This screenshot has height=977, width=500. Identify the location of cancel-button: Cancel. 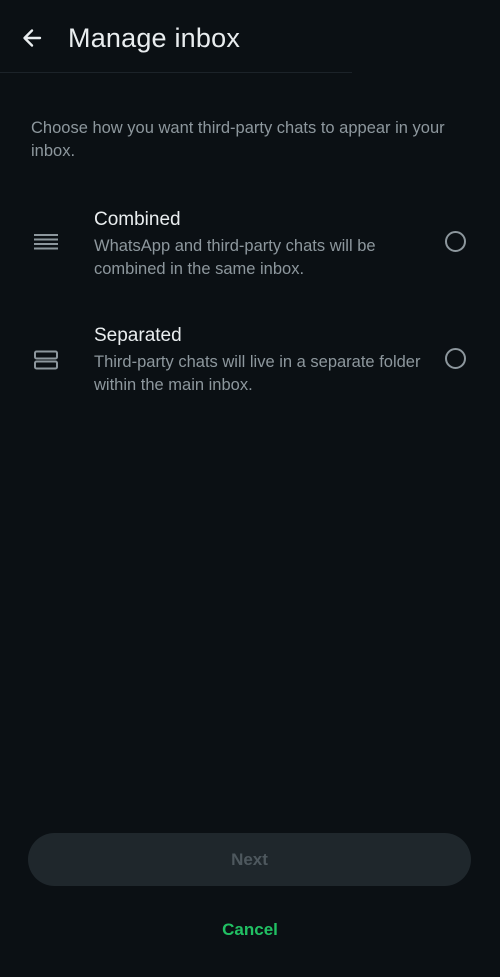
(250, 930).